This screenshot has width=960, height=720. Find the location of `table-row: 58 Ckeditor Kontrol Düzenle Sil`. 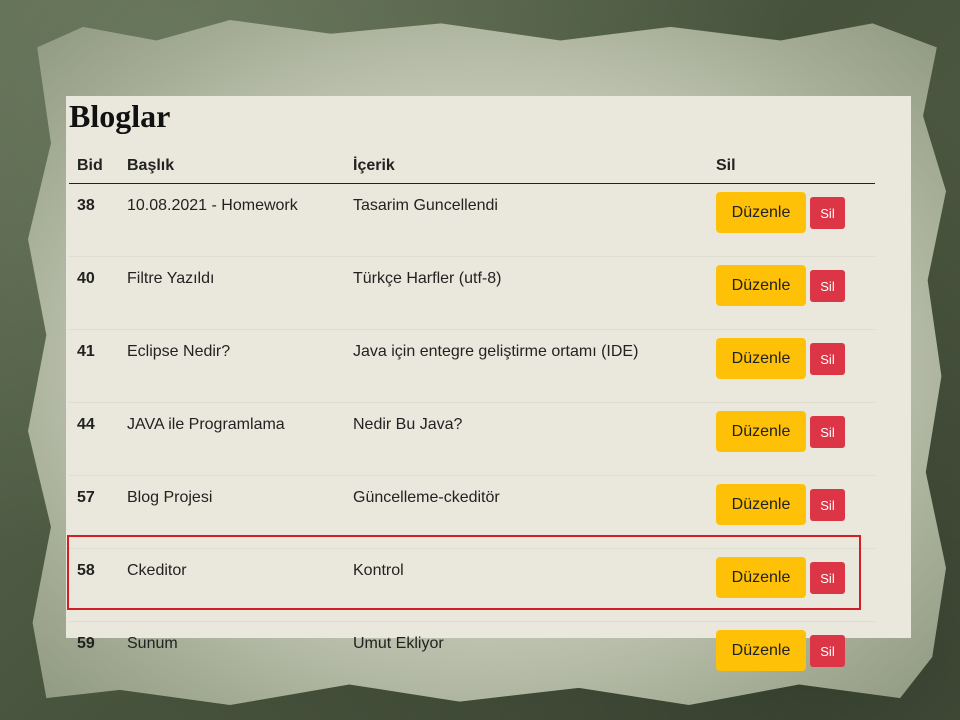

table-row: 58 Ckeditor Kontrol Düzenle Sil is located at coordinates (472, 585).